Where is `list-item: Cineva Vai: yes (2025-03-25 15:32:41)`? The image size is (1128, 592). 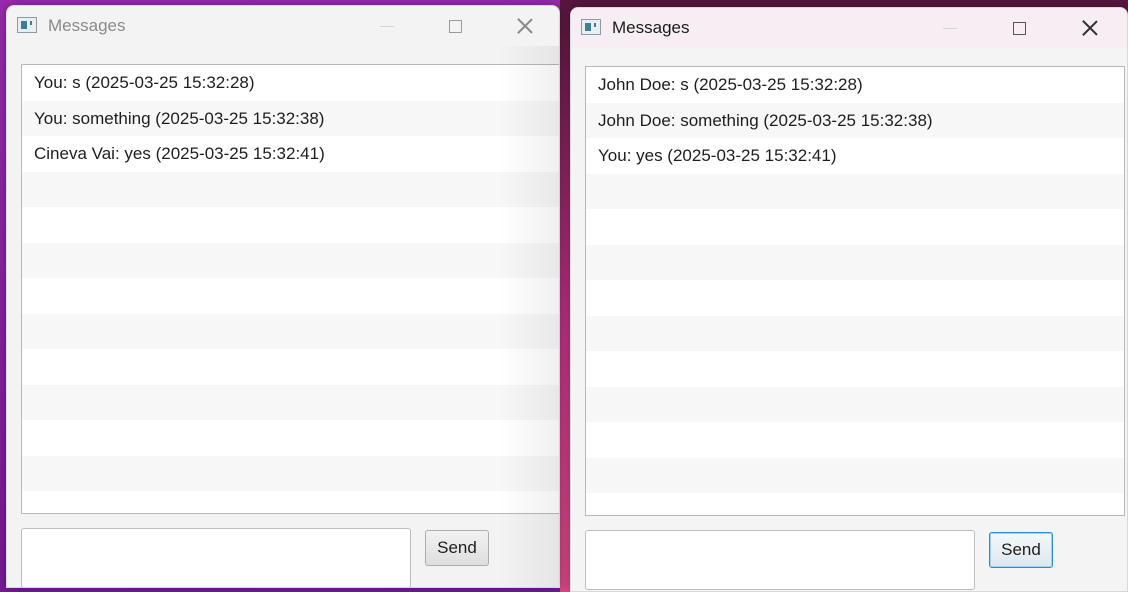
list-item: Cineva Vai: yes (2025-03-25 15:32:41) is located at coordinates (290, 154).